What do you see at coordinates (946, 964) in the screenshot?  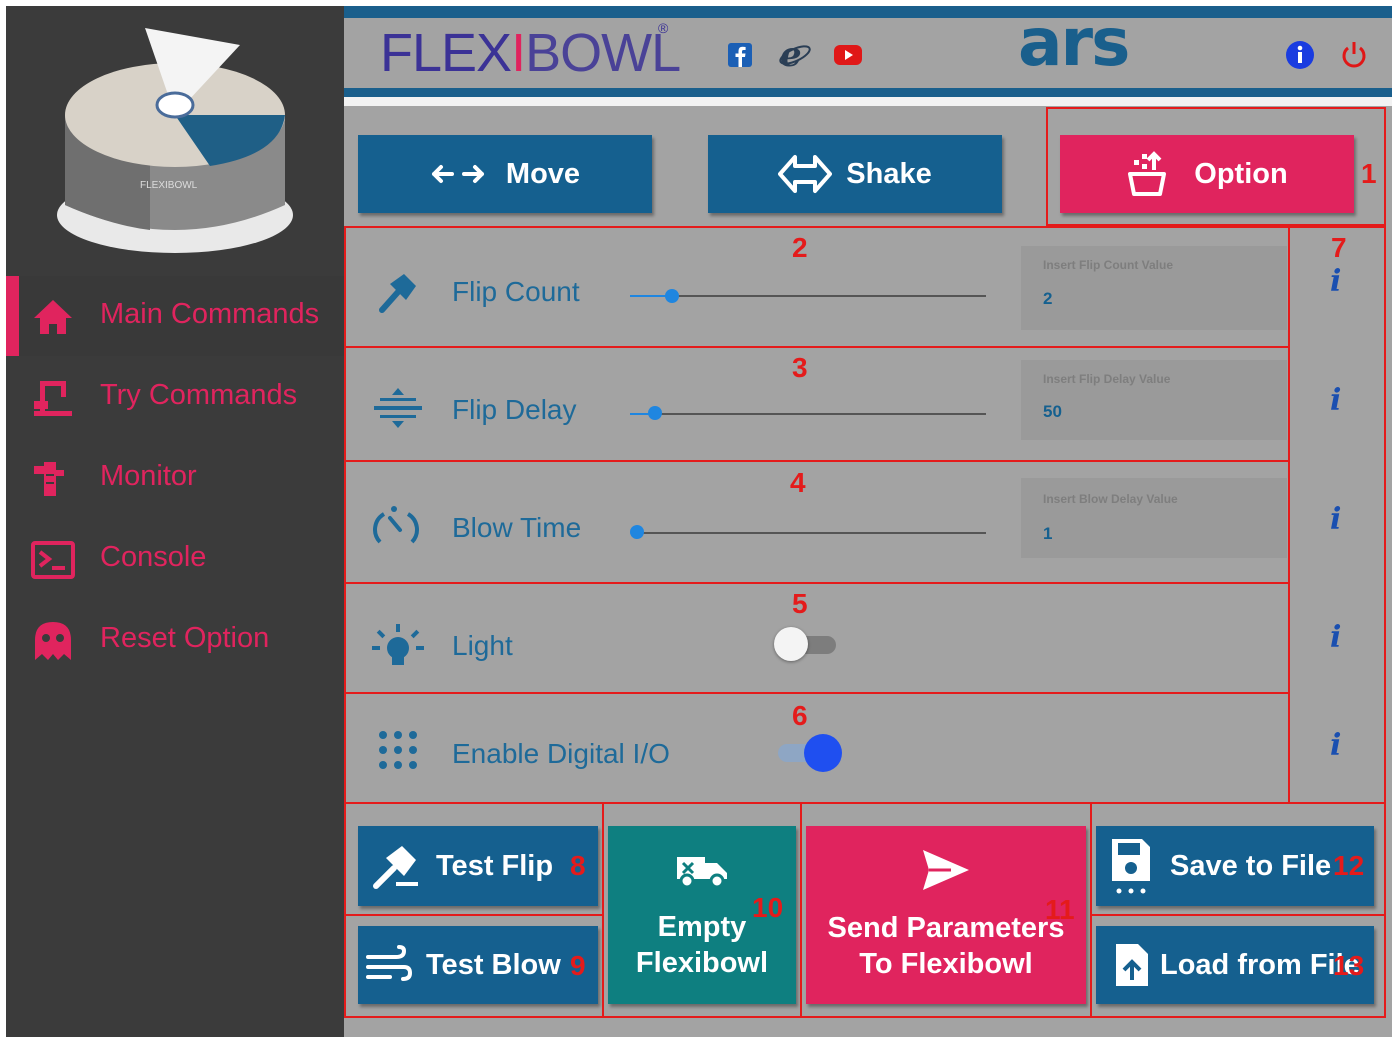 I see `send-parameters-label-line2: To Flexibowl` at bounding box center [946, 964].